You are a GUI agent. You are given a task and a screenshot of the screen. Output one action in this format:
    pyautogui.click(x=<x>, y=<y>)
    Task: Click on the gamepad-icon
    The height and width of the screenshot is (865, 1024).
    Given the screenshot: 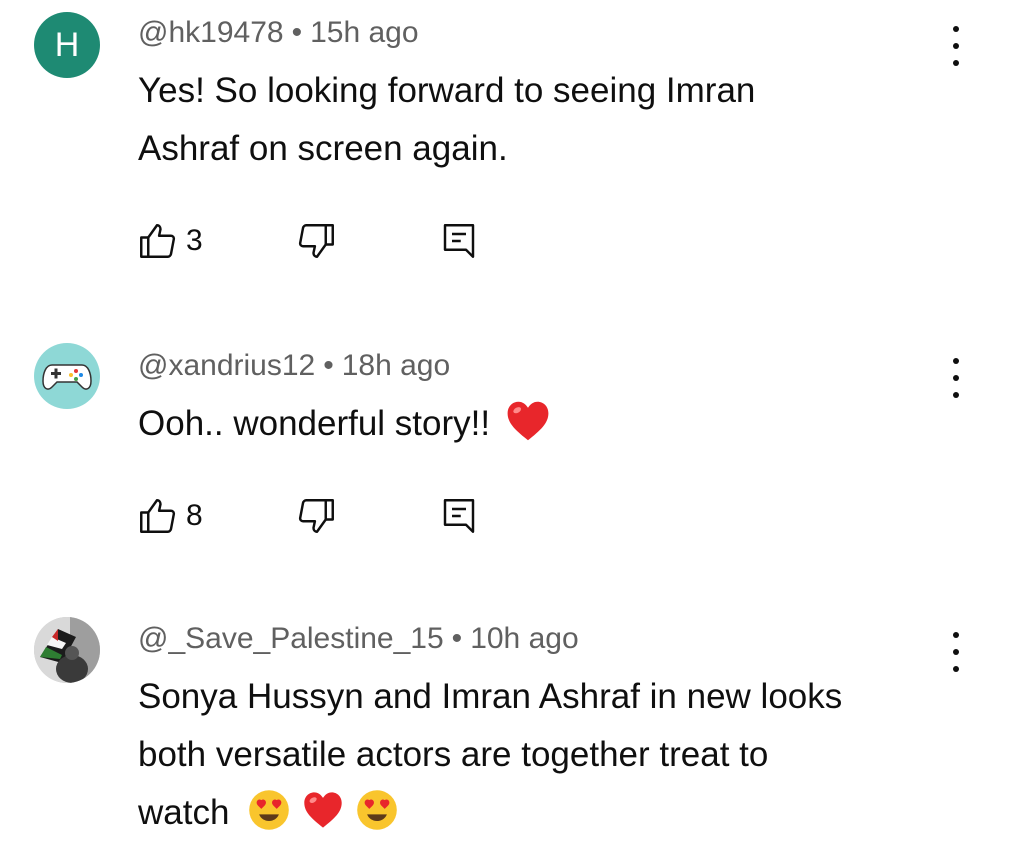 What is the action you would take?
    pyautogui.click(x=67, y=377)
    